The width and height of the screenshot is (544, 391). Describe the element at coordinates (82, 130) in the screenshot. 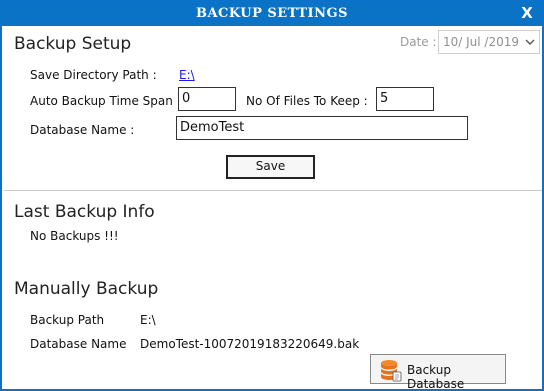

I see `database-name-label: Database Name :` at that location.